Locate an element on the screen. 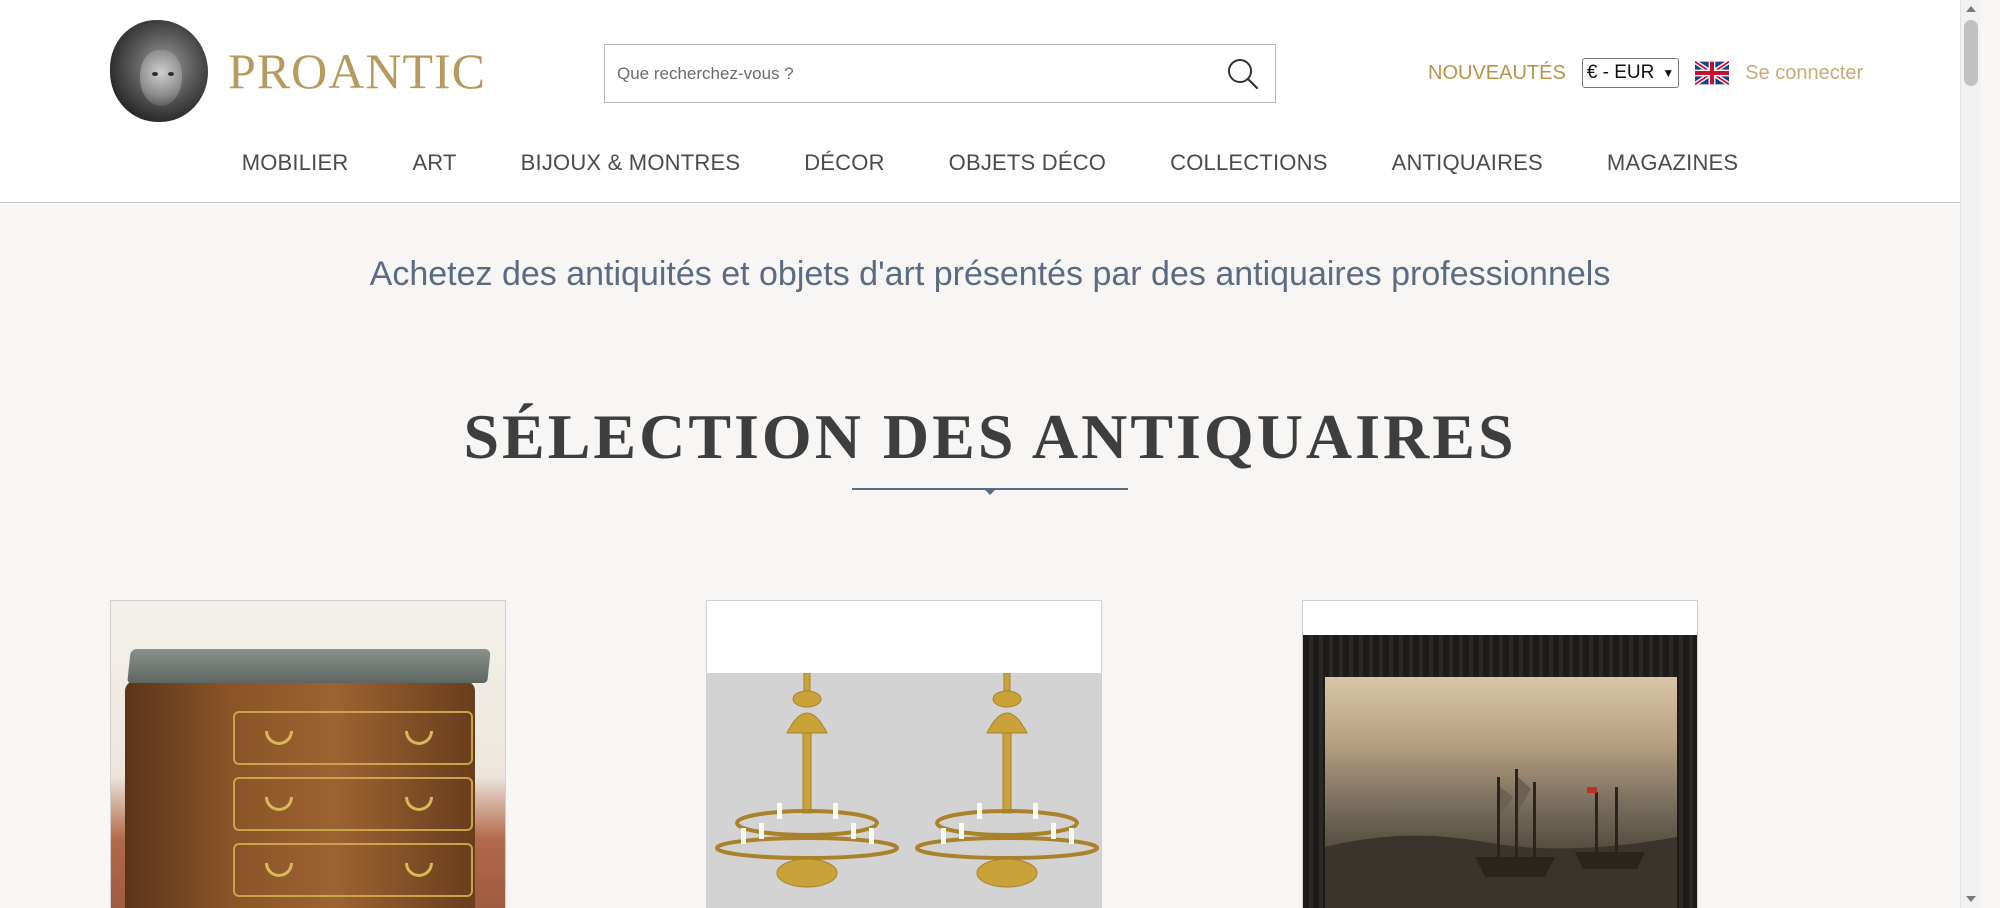  nouveautes-link: NOUVEAUTÉS is located at coordinates (1497, 73).